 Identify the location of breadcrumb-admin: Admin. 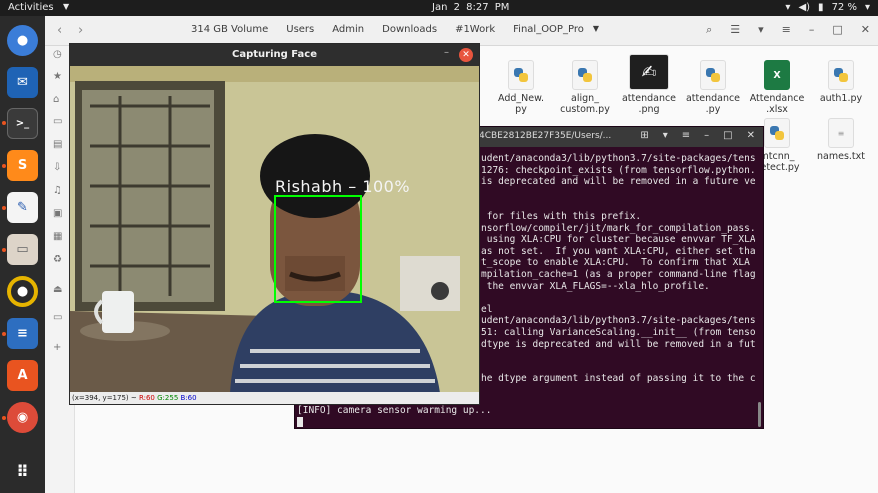
(348, 29).